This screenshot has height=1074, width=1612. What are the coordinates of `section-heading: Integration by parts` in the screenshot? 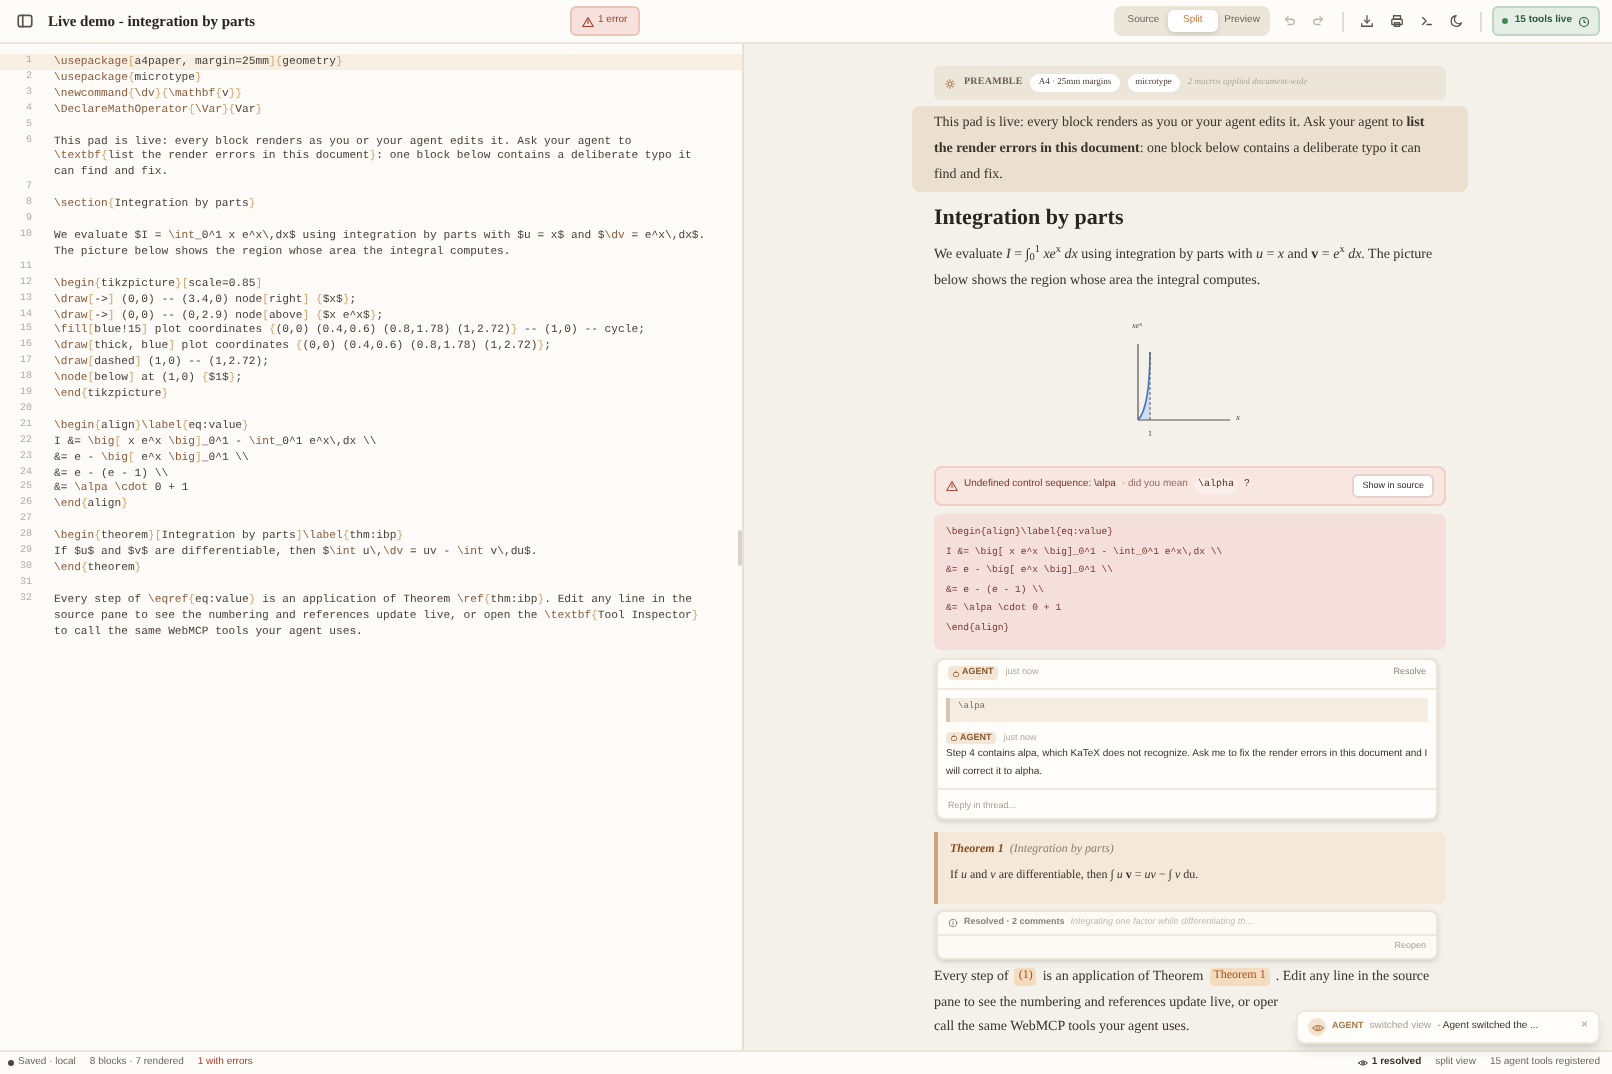 It's located at (1030, 218).